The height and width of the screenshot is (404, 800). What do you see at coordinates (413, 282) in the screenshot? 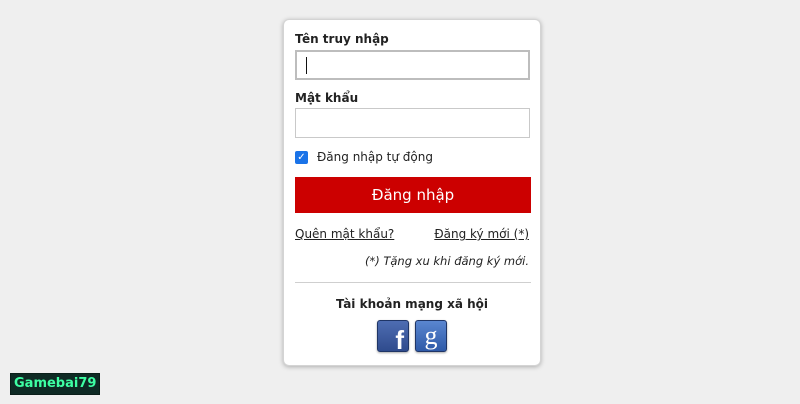
I see `divider` at bounding box center [413, 282].